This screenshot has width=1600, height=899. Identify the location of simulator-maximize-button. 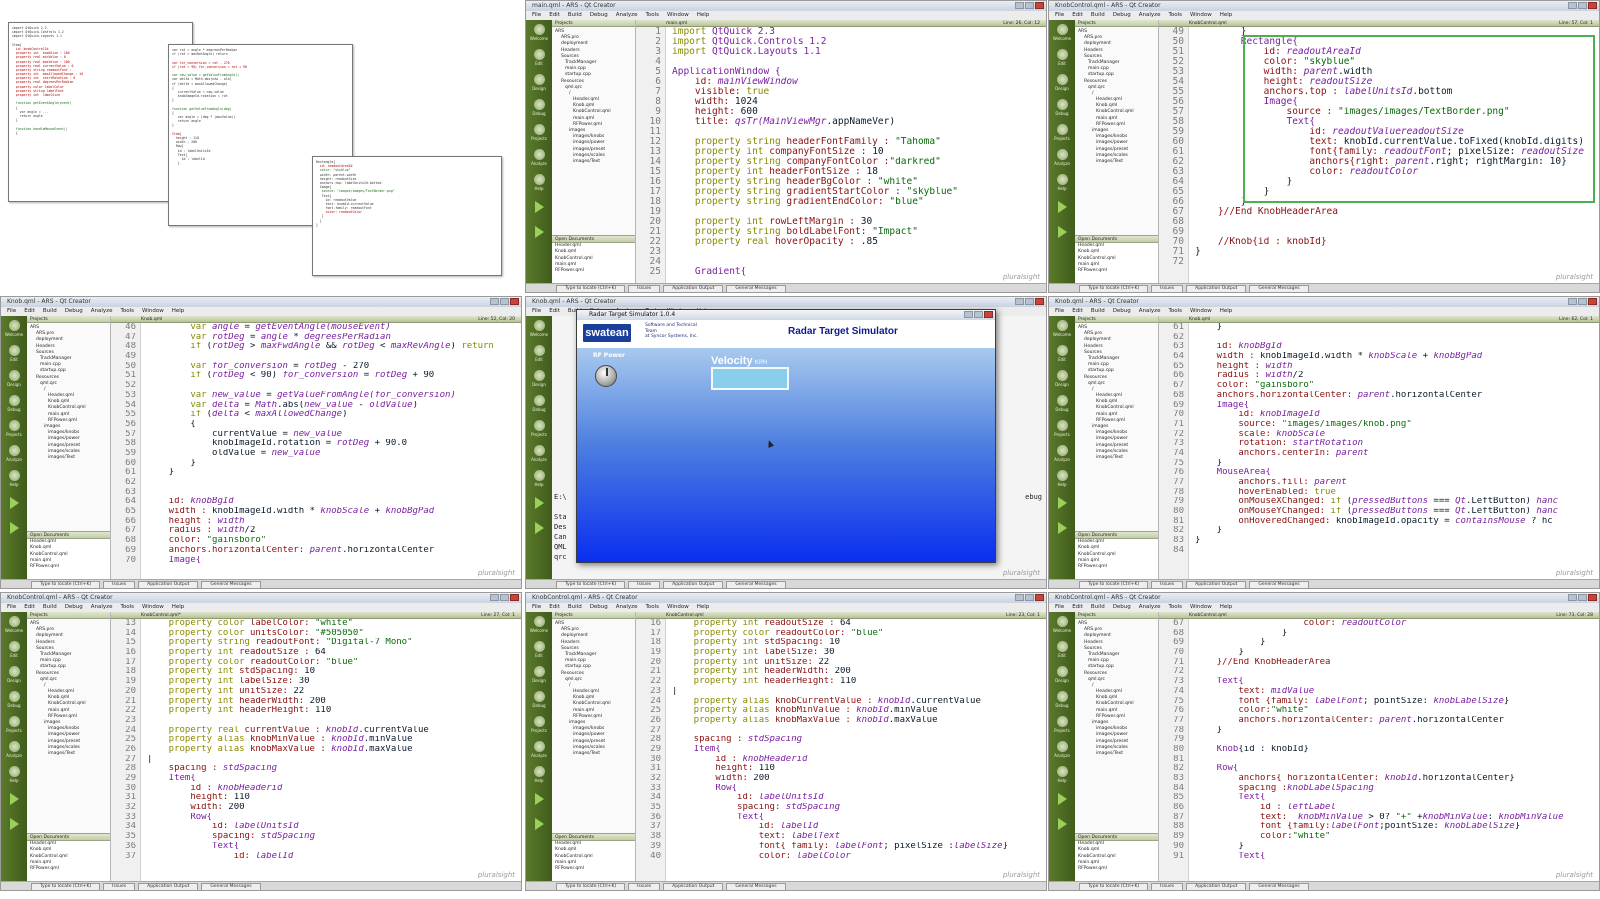
(978, 314).